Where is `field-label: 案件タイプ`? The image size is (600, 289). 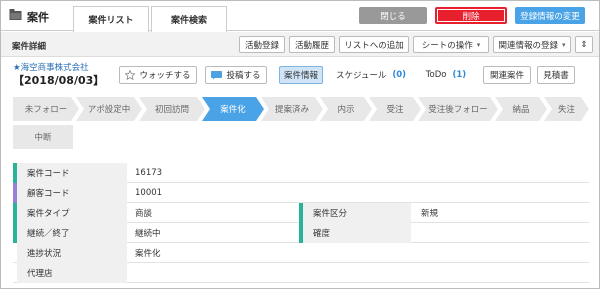 field-label: 案件タイプ is located at coordinates (72, 213).